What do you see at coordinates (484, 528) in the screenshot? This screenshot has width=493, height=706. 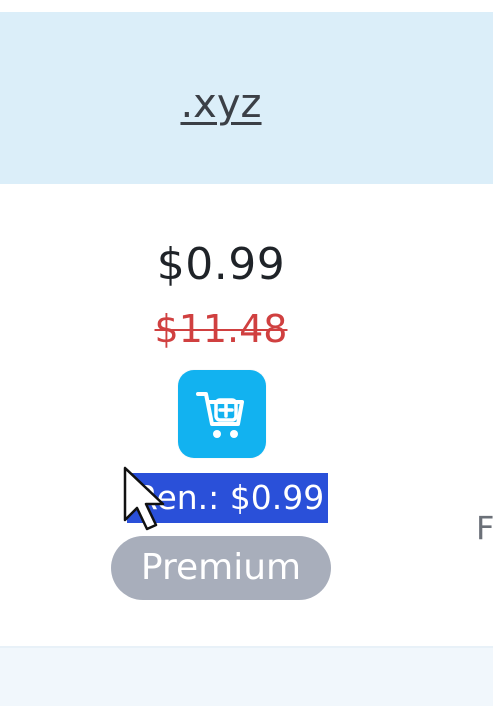 I see `next-column-text: F` at bounding box center [484, 528].